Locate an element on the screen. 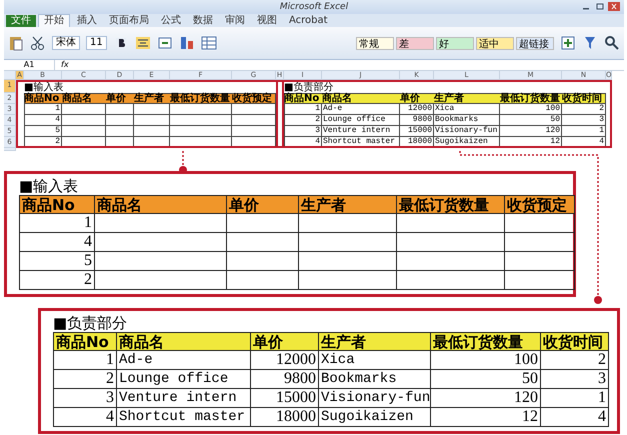 The image size is (627, 435). ribbon-tab: Acrobat is located at coordinates (308, 21).